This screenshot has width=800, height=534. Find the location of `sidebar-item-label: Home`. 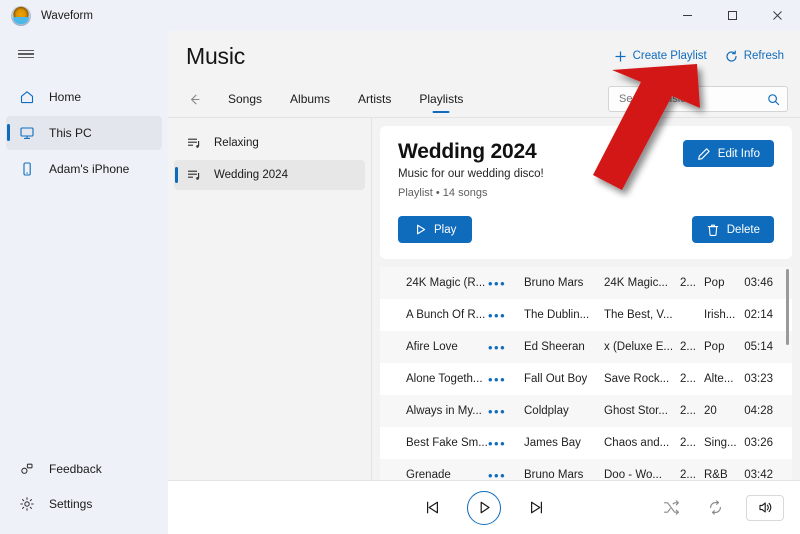

sidebar-item-label: Home is located at coordinates (65, 97).